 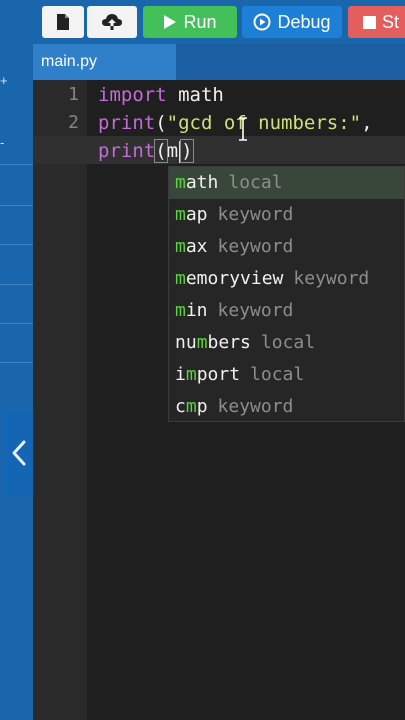 I want to click on new-file-button, so click(x=63, y=22).